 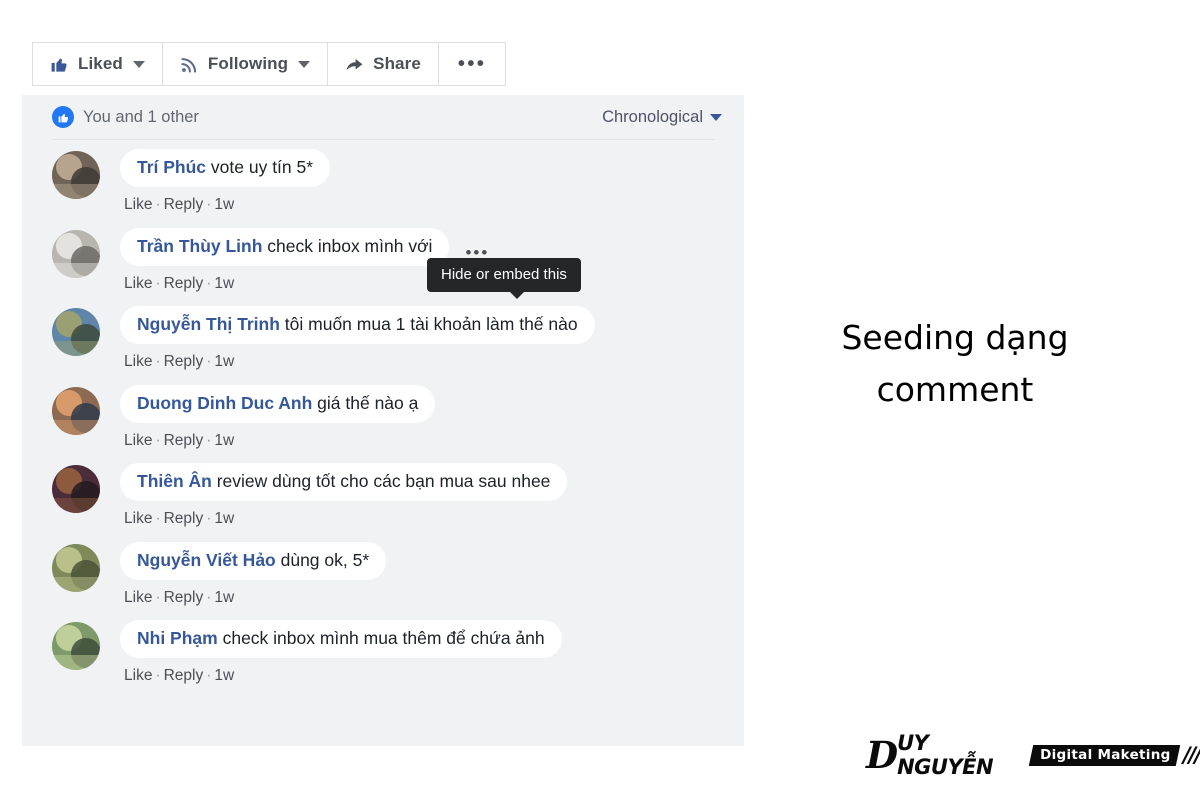 I want to click on reaction-summary-text: You and 1 other, so click(x=141, y=116).